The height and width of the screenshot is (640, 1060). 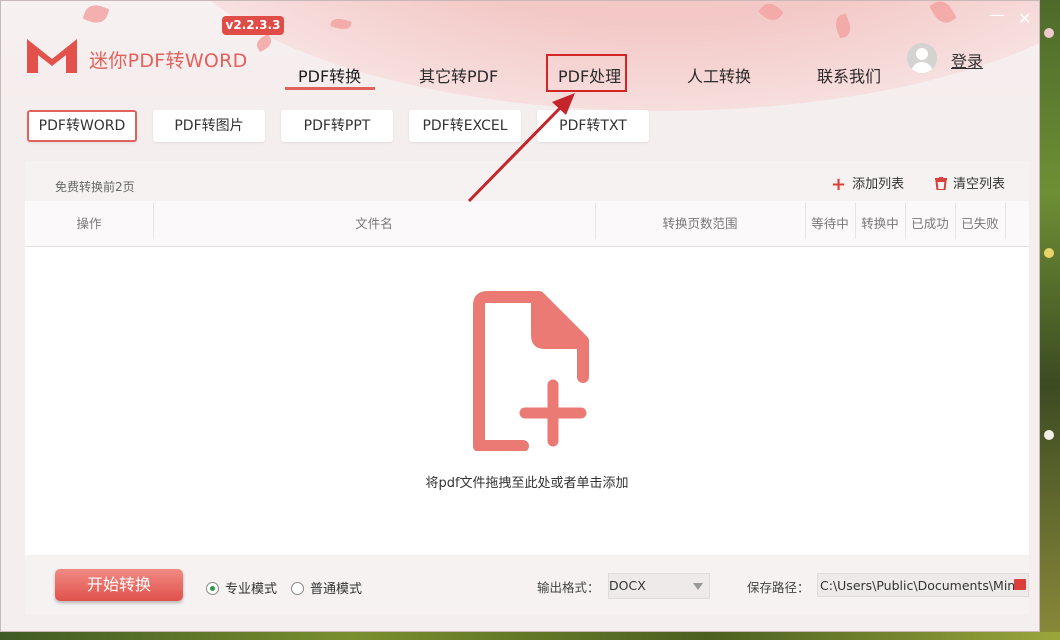 What do you see at coordinates (119, 585) in the screenshot?
I see `start-convert-button: 开始转换` at bounding box center [119, 585].